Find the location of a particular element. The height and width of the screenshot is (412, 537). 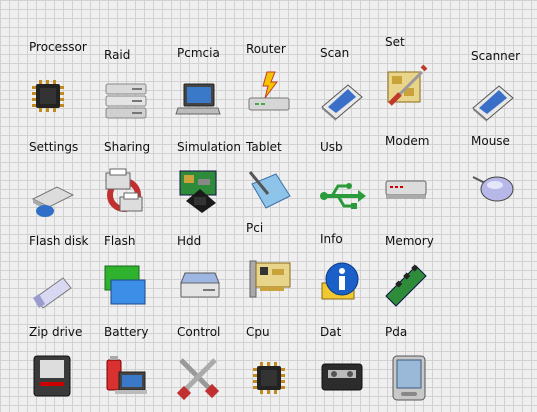

raid-icon is located at coordinates (126, 100).